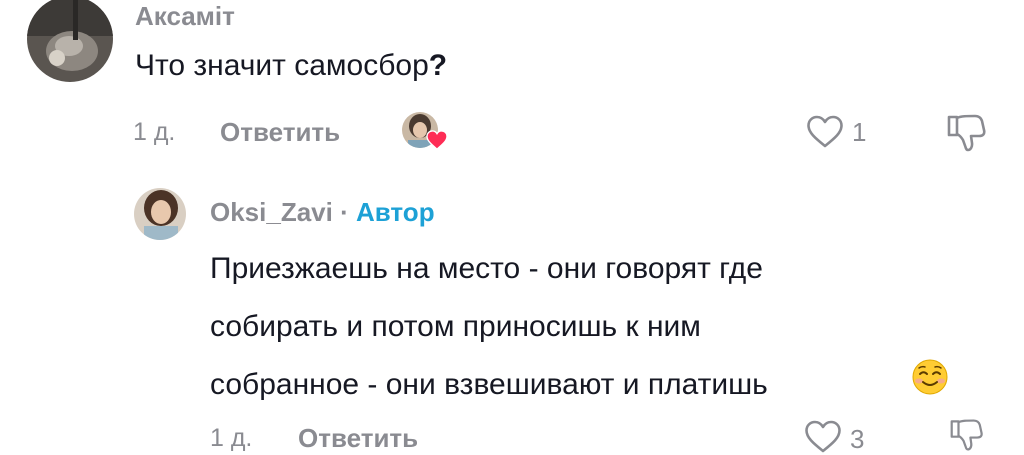  What do you see at coordinates (438, 65) in the screenshot?
I see `comment-text-question-mark: ?` at bounding box center [438, 65].